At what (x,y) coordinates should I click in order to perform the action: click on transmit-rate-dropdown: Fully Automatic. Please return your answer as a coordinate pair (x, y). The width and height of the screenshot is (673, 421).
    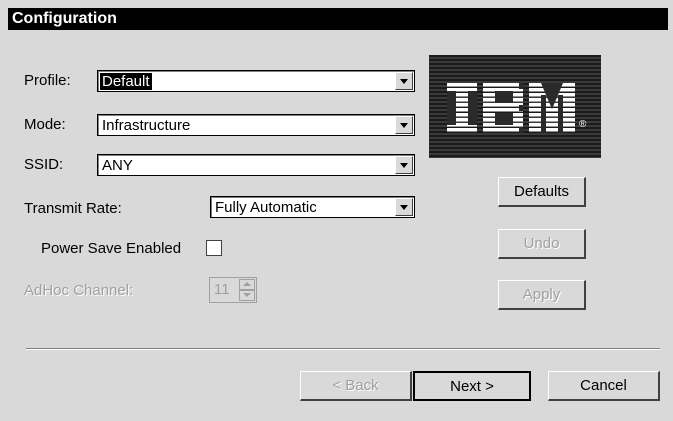
    Looking at the image, I should click on (312, 207).